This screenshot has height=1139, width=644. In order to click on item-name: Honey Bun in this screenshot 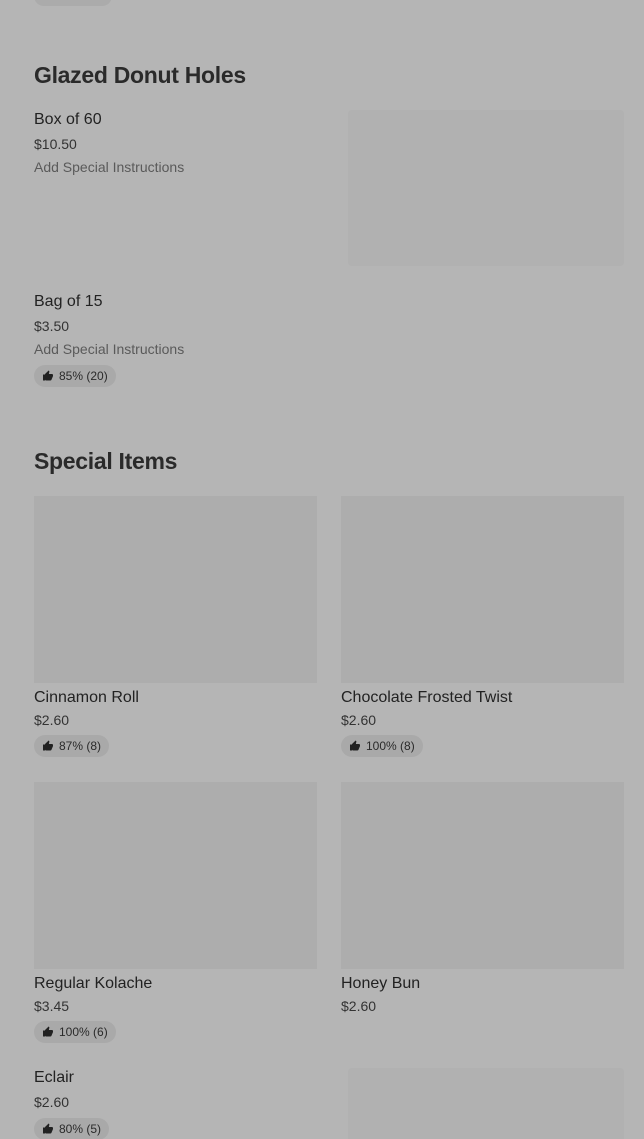, I will do `click(381, 983)`.